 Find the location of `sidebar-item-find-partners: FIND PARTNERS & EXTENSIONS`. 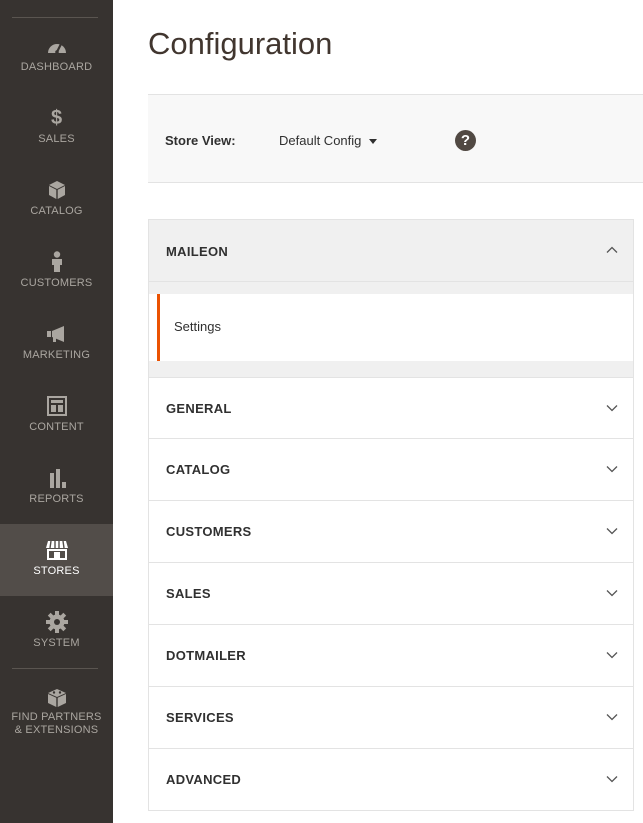

sidebar-item-find-partners: FIND PARTNERS & EXTENSIONS is located at coordinates (56, 712).